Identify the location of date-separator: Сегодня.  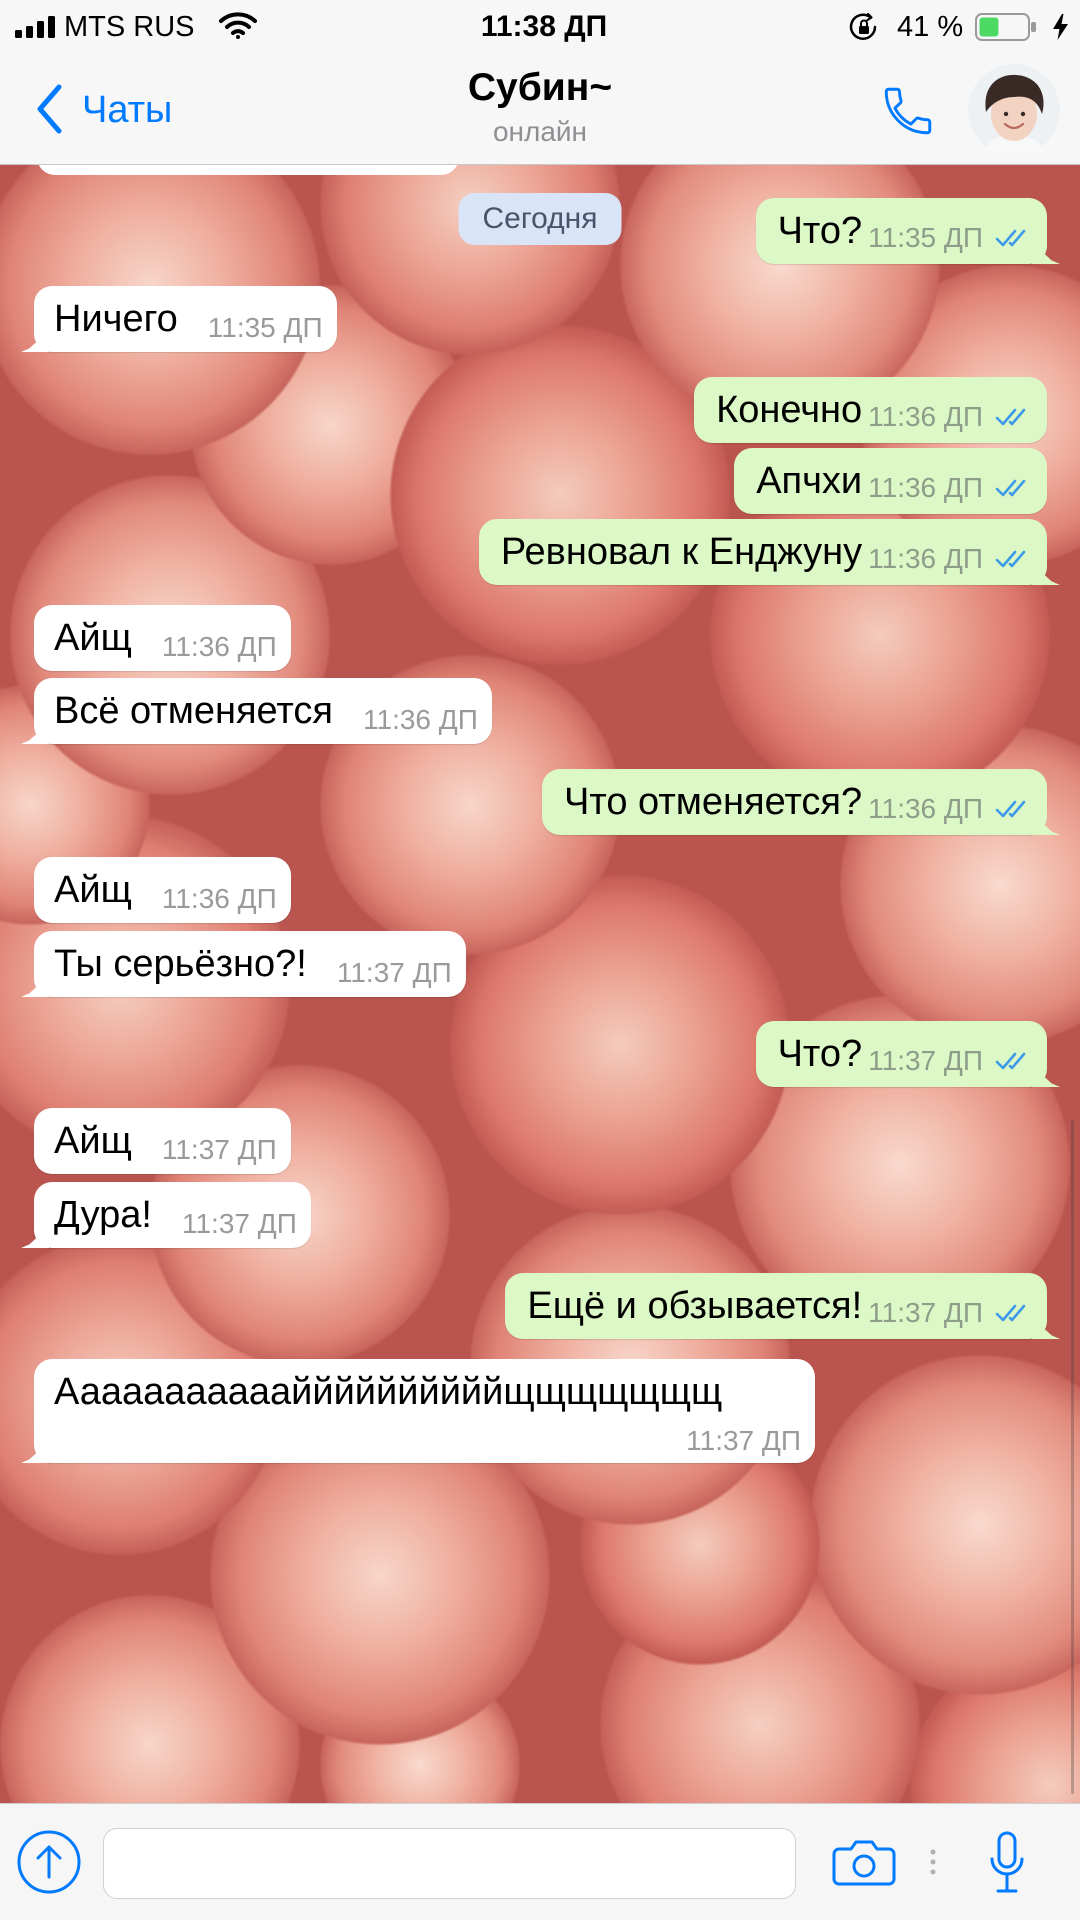
(540, 219).